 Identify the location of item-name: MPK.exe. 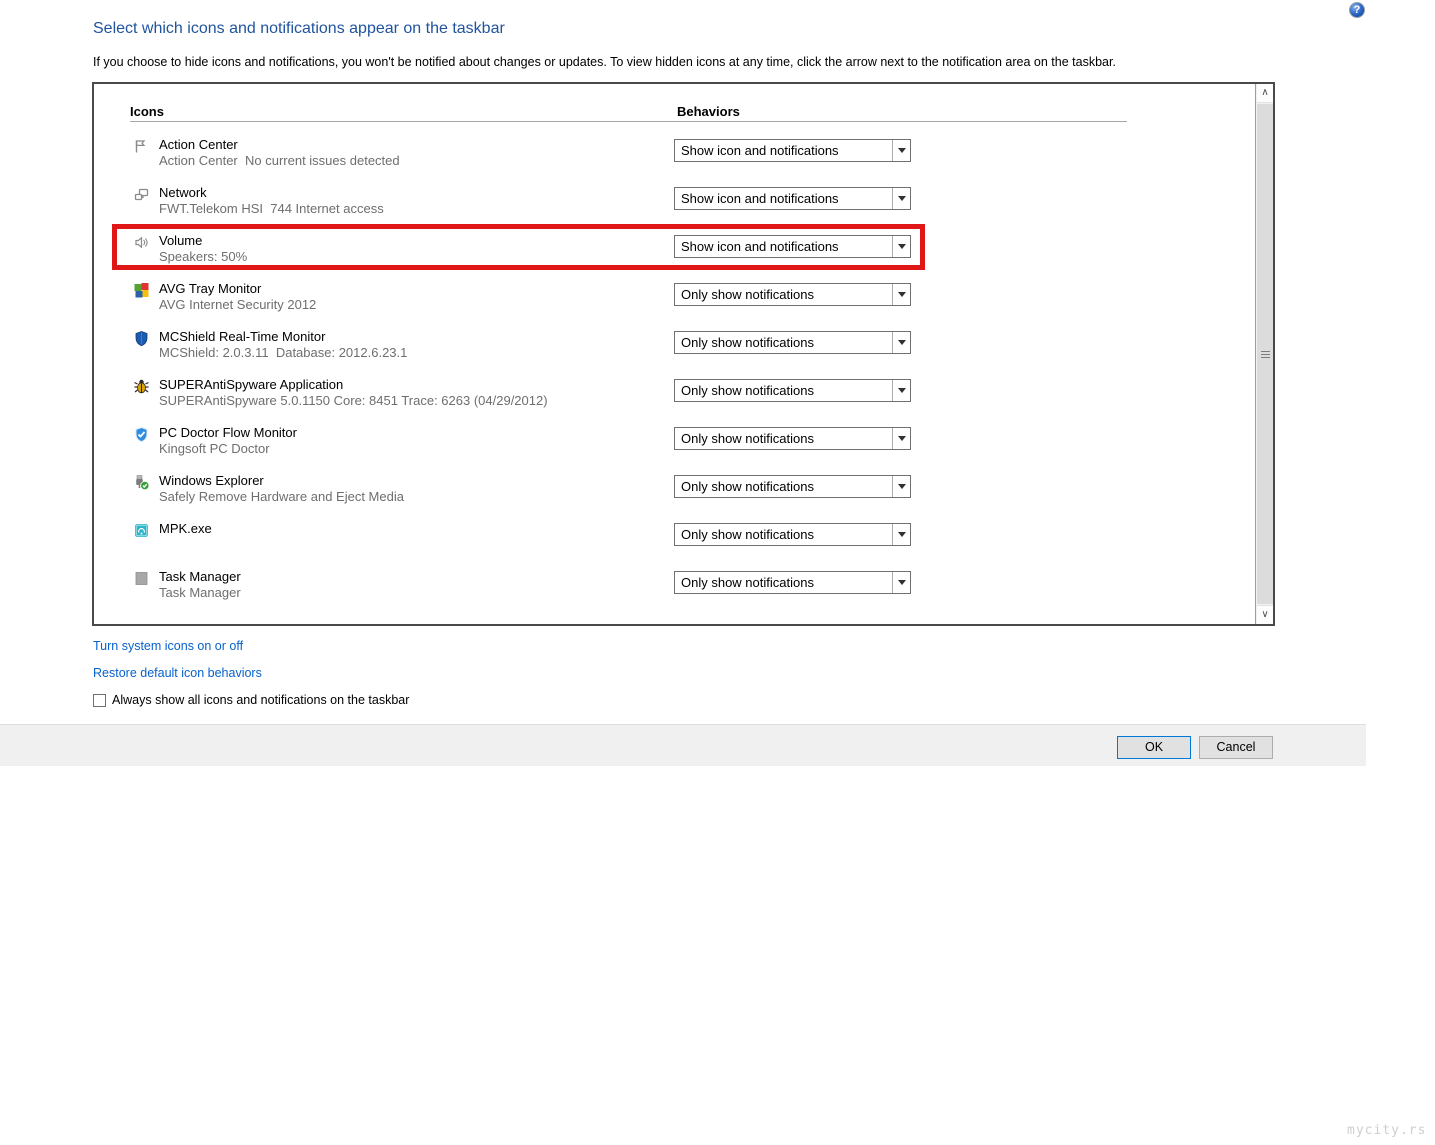
(185, 528).